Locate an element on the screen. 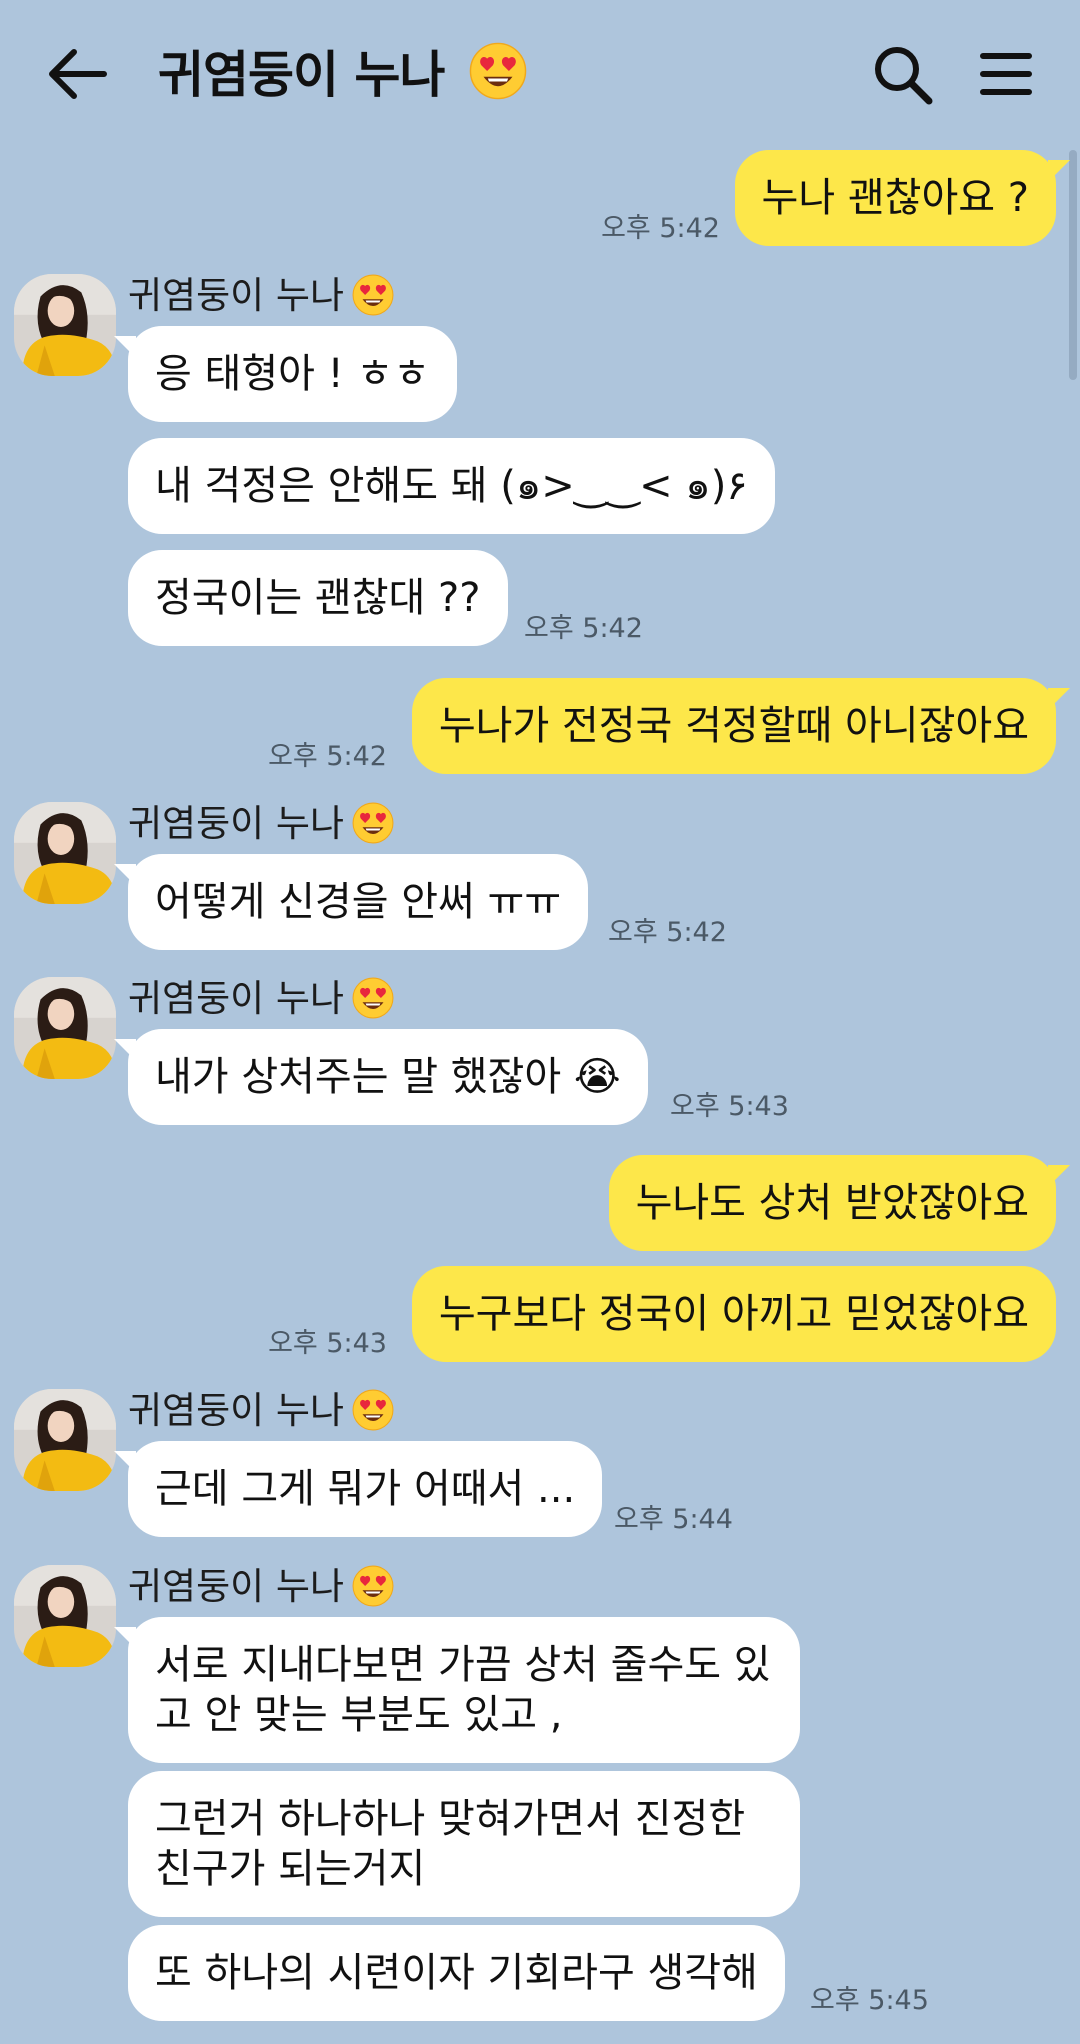 The image size is (1080, 2044). incoming-message-bubble: 그런거 하나하나 맞혀가면서 진정한 친구가 되는거지 is located at coordinates (464, 1844).